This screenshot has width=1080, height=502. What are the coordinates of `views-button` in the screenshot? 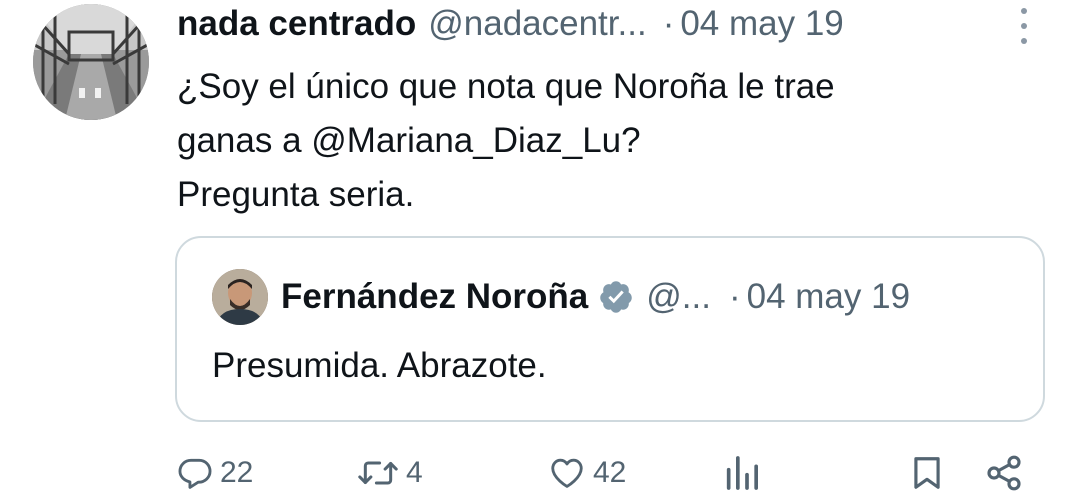 It's located at (742, 473).